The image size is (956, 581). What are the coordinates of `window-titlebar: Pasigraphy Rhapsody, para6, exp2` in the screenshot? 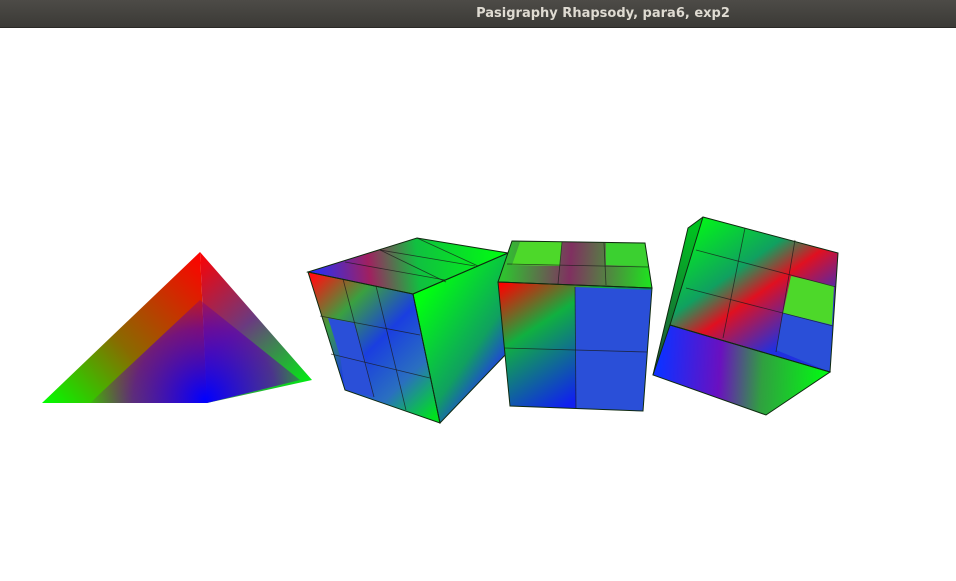 It's located at (478, 14).